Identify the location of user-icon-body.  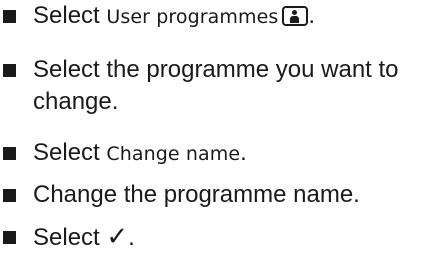
(295, 19).